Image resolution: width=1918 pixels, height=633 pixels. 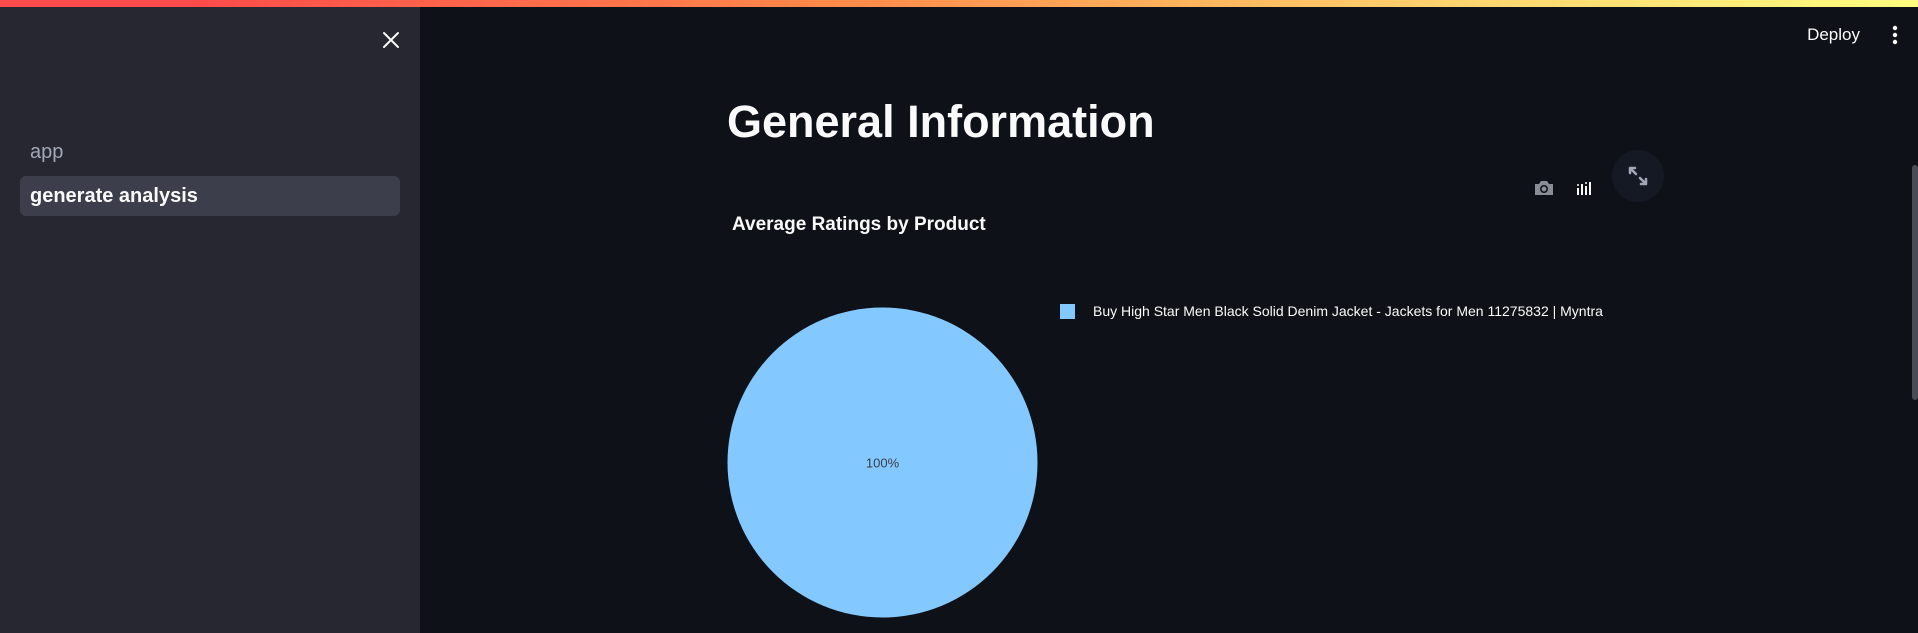 I want to click on sidebar-nav: app generate analysis, so click(x=210, y=176).